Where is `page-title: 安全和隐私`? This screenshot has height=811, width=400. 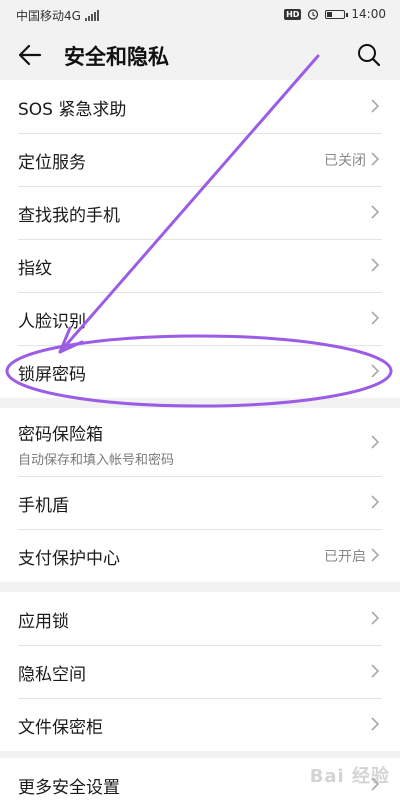 page-title: 安全和隐私 is located at coordinates (116, 57).